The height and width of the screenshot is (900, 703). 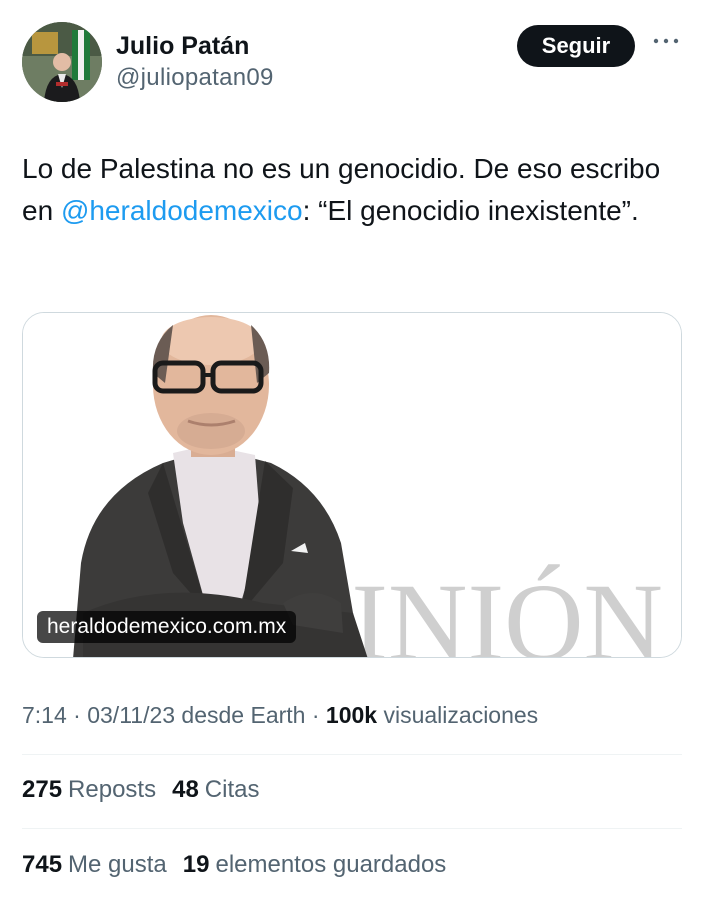 I want to click on quotes-stat: 48 Citas, so click(x=215, y=789).